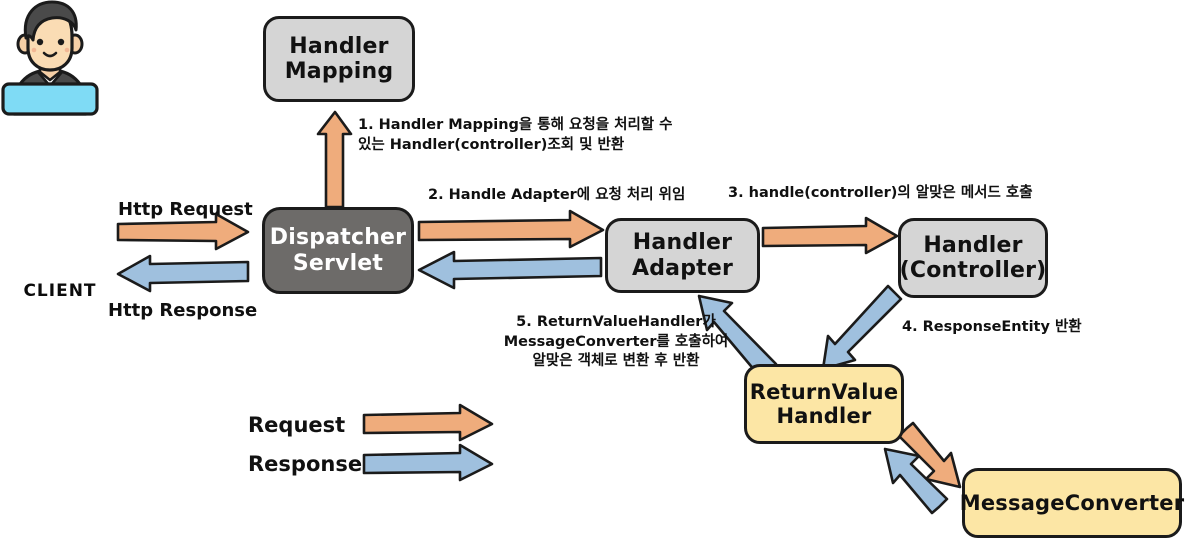 Image resolution: width=1200 pixels, height=551 pixels. What do you see at coordinates (824, 416) in the screenshot?
I see `node-returnvalue-handler-line2: Handler` at bounding box center [824, 416].